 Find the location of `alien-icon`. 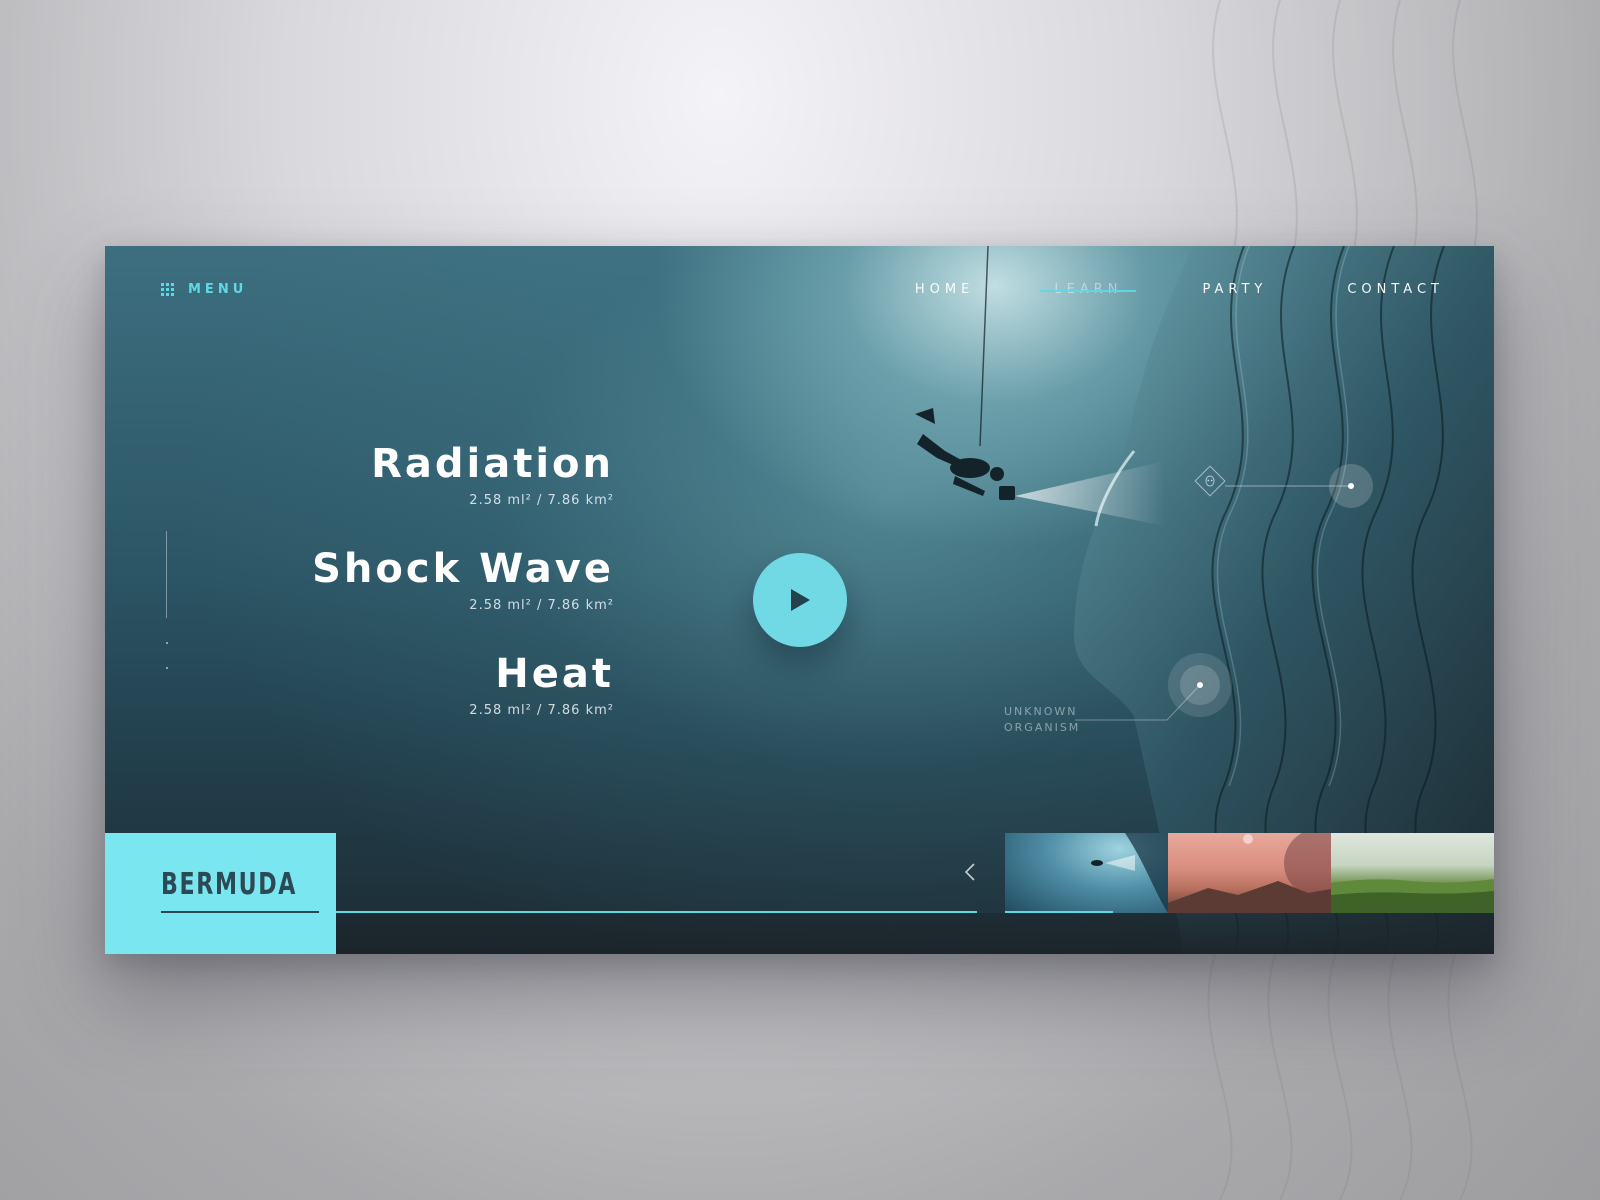

alien-icon is located at coordinates (1210, 481).